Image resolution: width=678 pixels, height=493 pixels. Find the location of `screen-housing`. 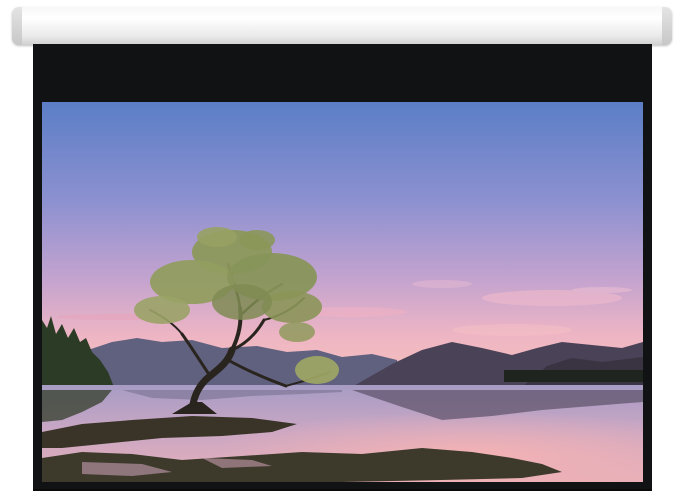

screen-housing is located at coordinates (342, 26).